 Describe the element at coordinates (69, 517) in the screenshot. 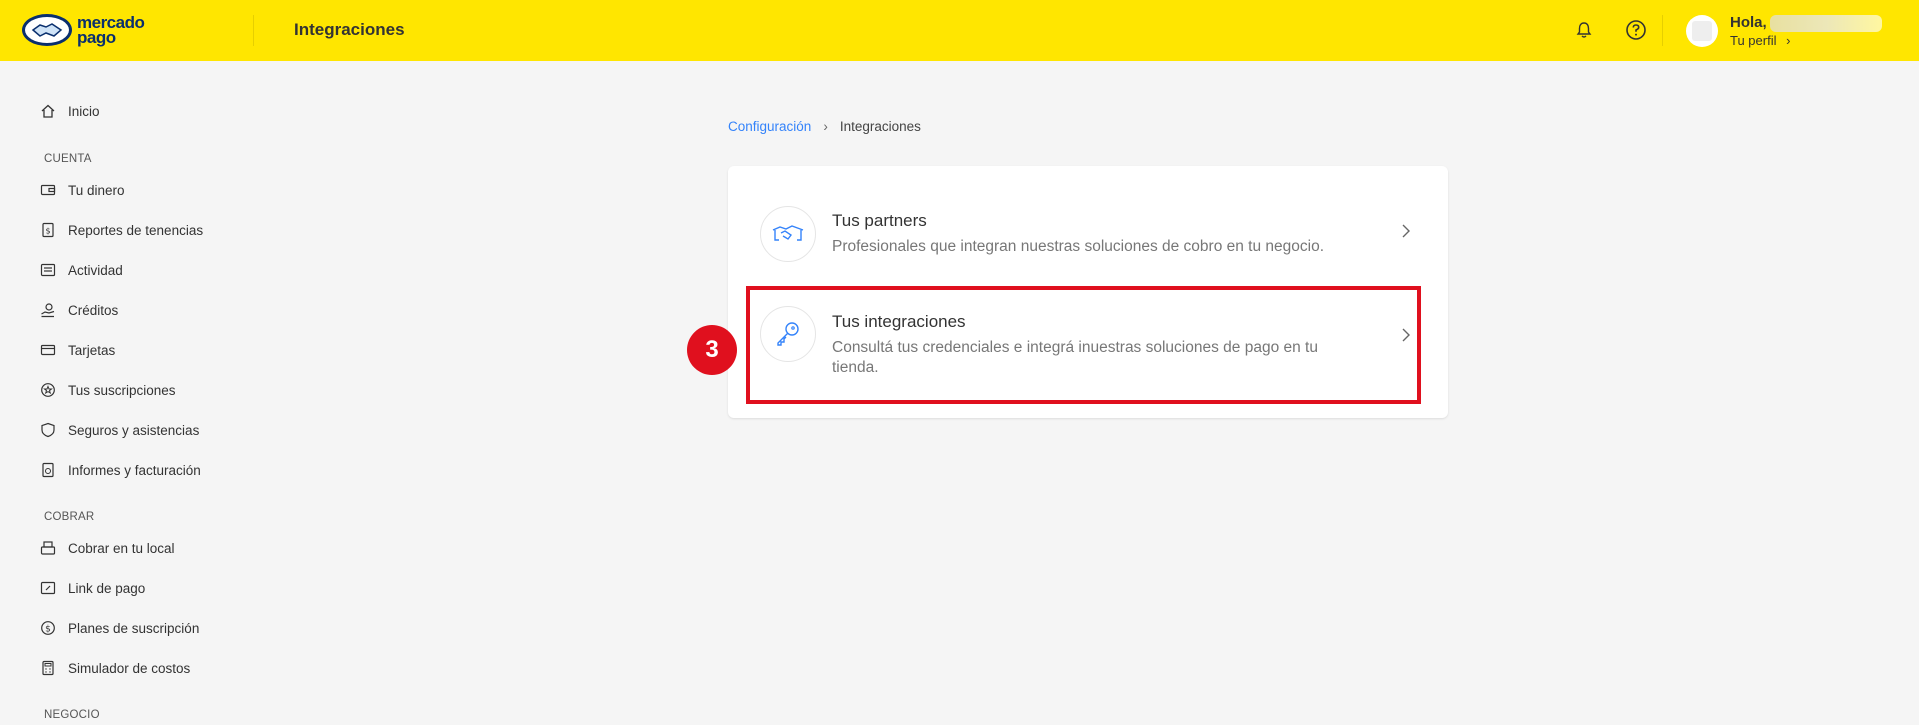

I see `section-cobrar: COBRAR` at that location.